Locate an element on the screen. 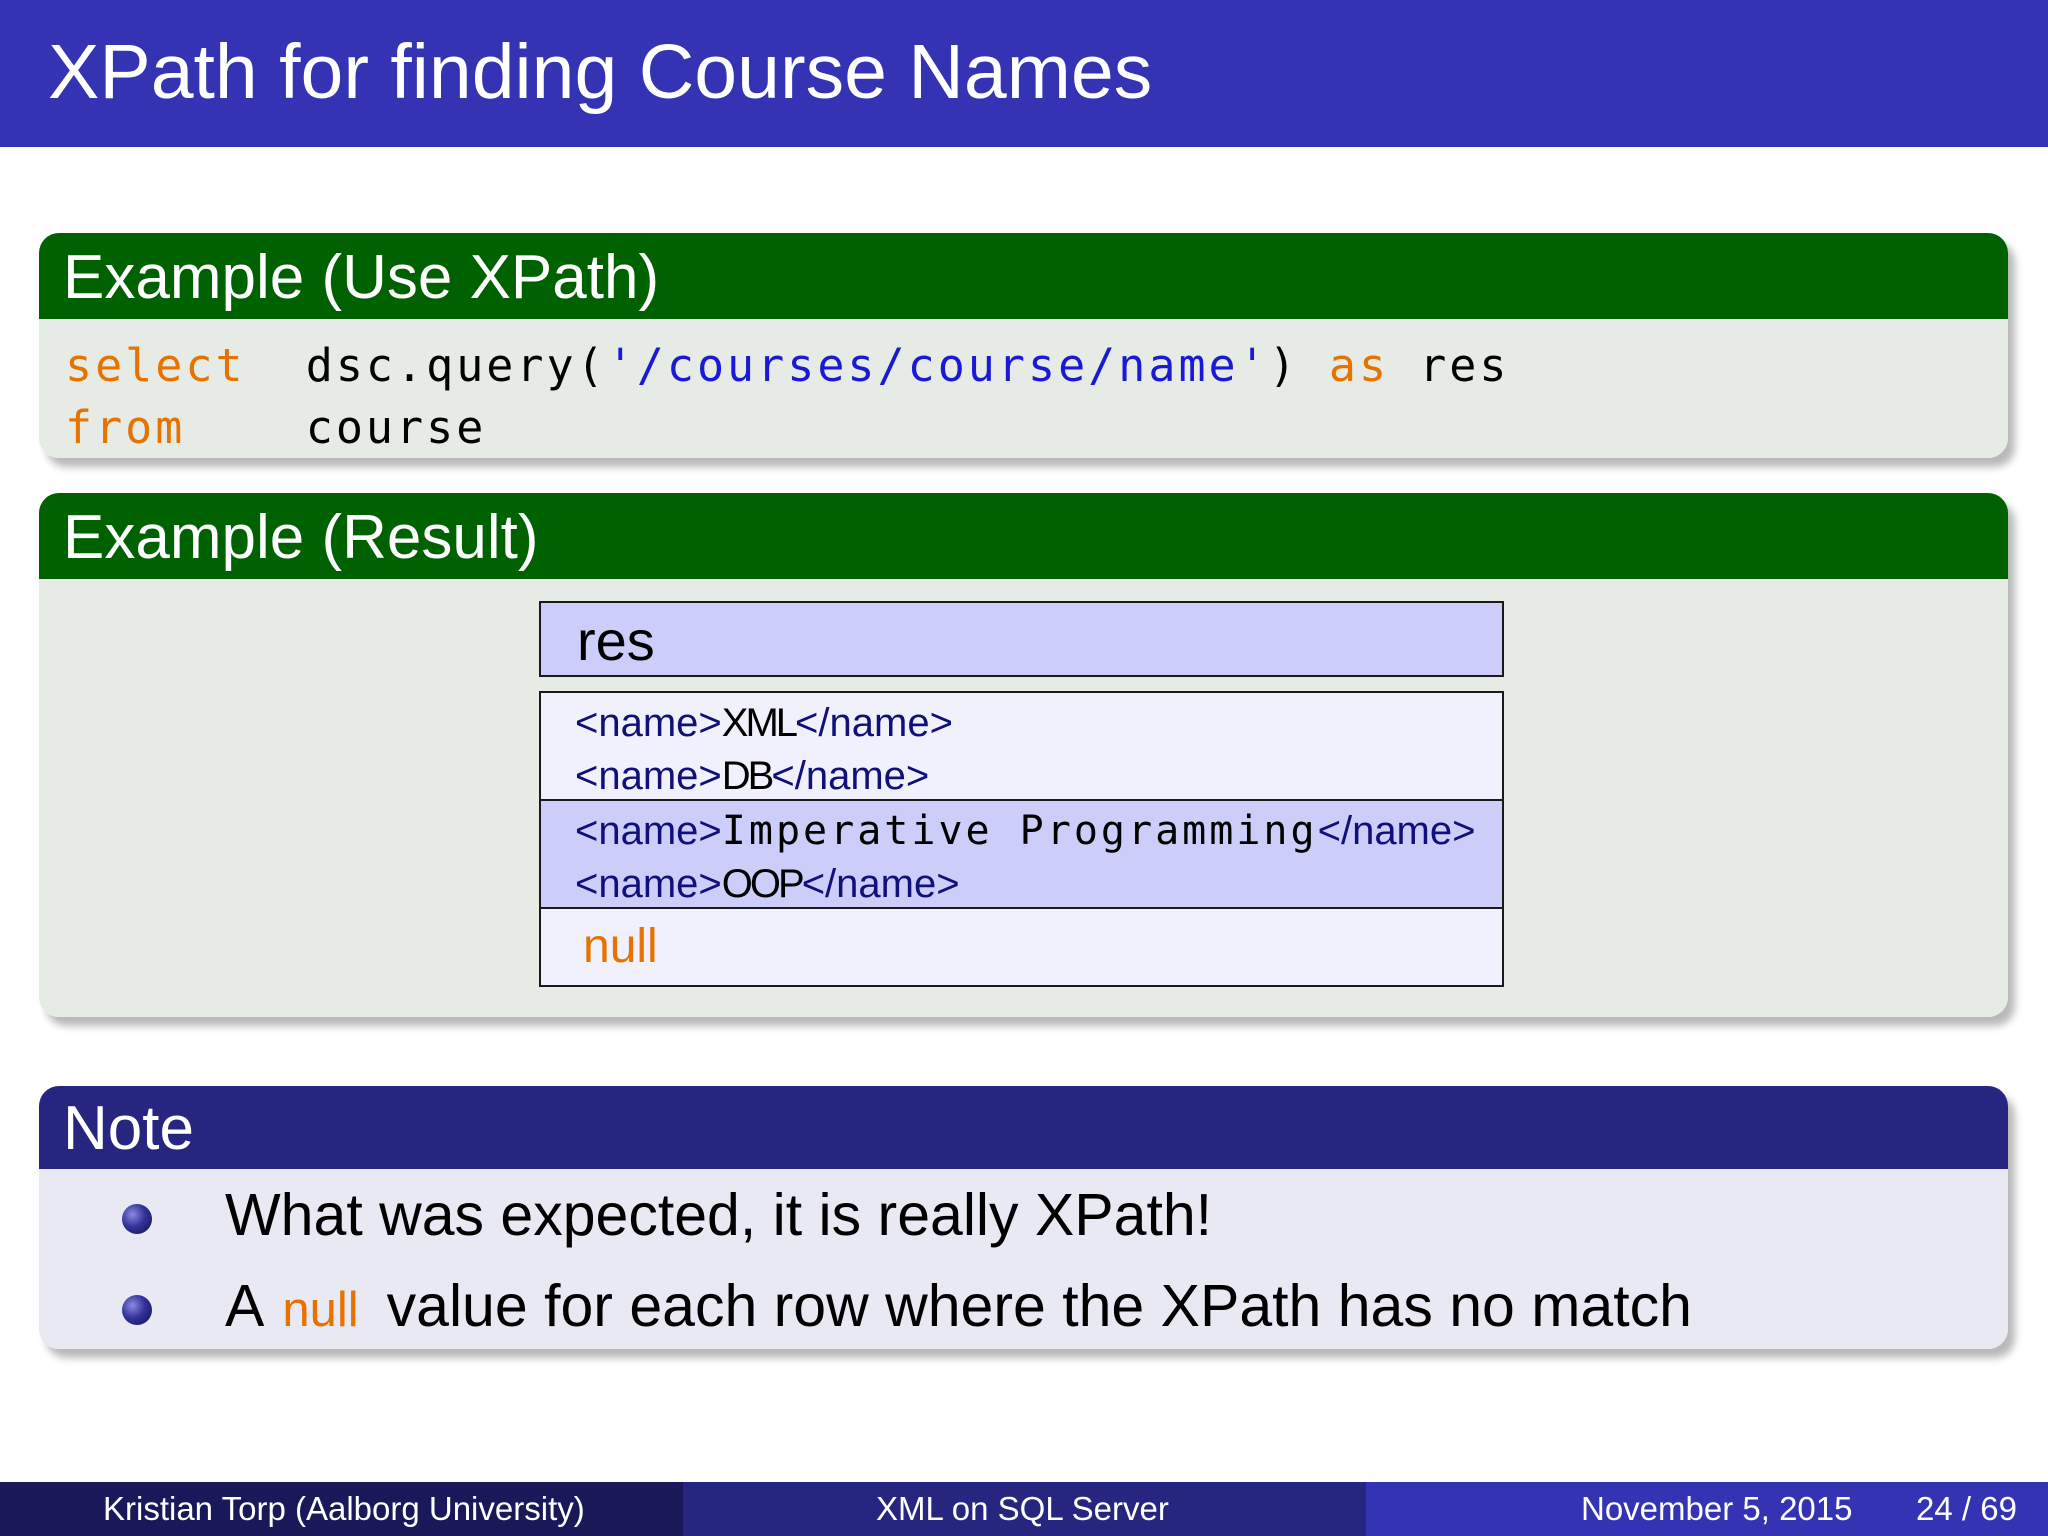 This screenshot has height=1536, width=2048. code-line-from: from course is located at coordinates (275, 427).